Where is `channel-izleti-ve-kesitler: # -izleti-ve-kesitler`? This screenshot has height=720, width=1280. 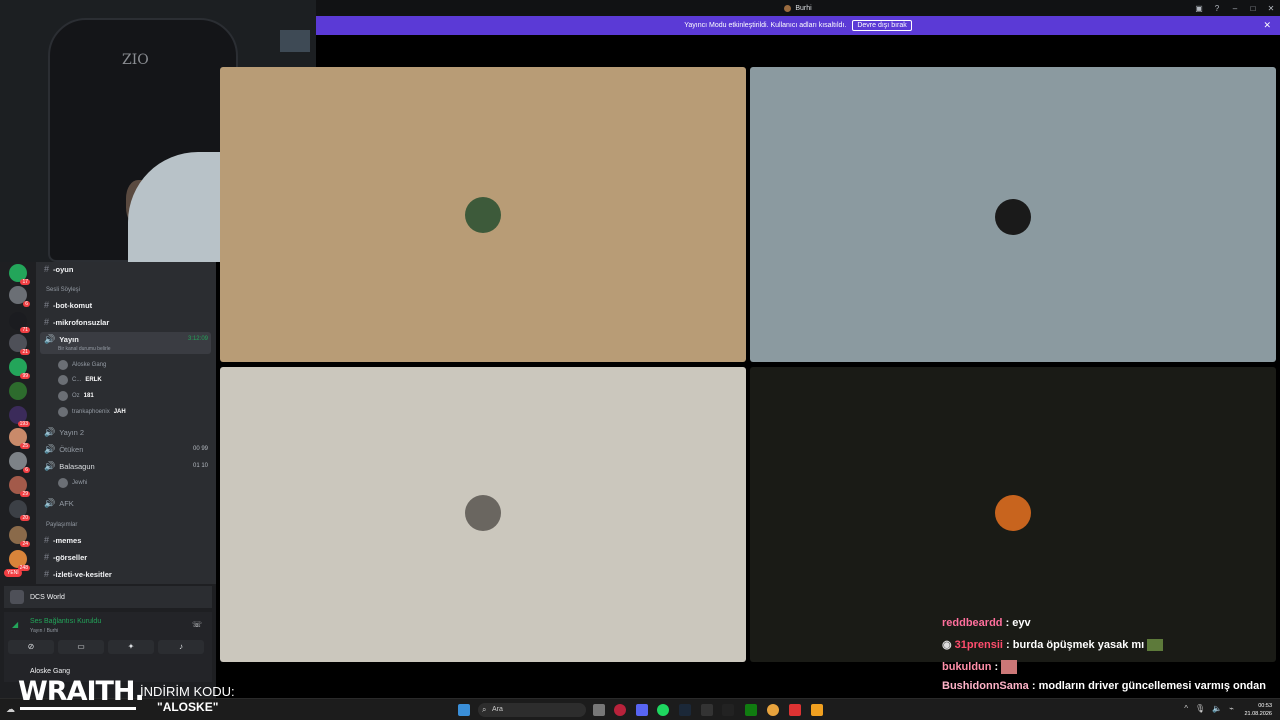 channel-izleti-ve-kesitler: # -izleti-ve-kesitler is located at coordinates (78, 574).